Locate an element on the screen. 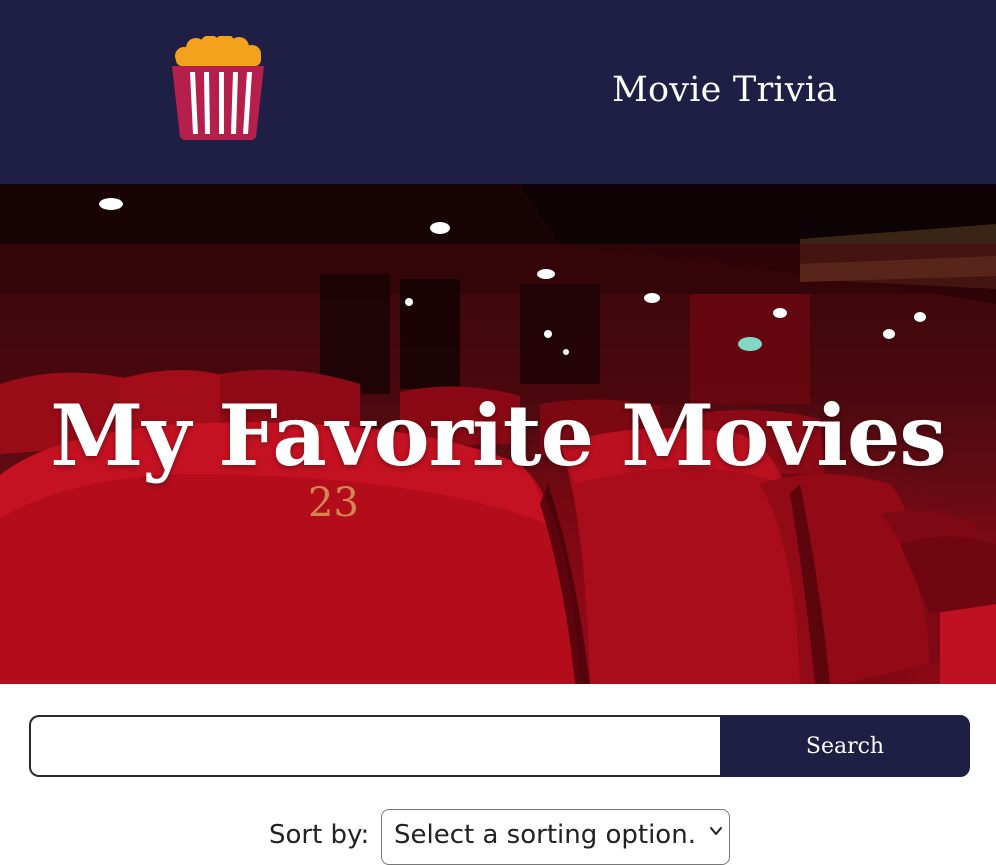  movie-trivia-link: Movie Trivia is located at coordinates (724, 90).